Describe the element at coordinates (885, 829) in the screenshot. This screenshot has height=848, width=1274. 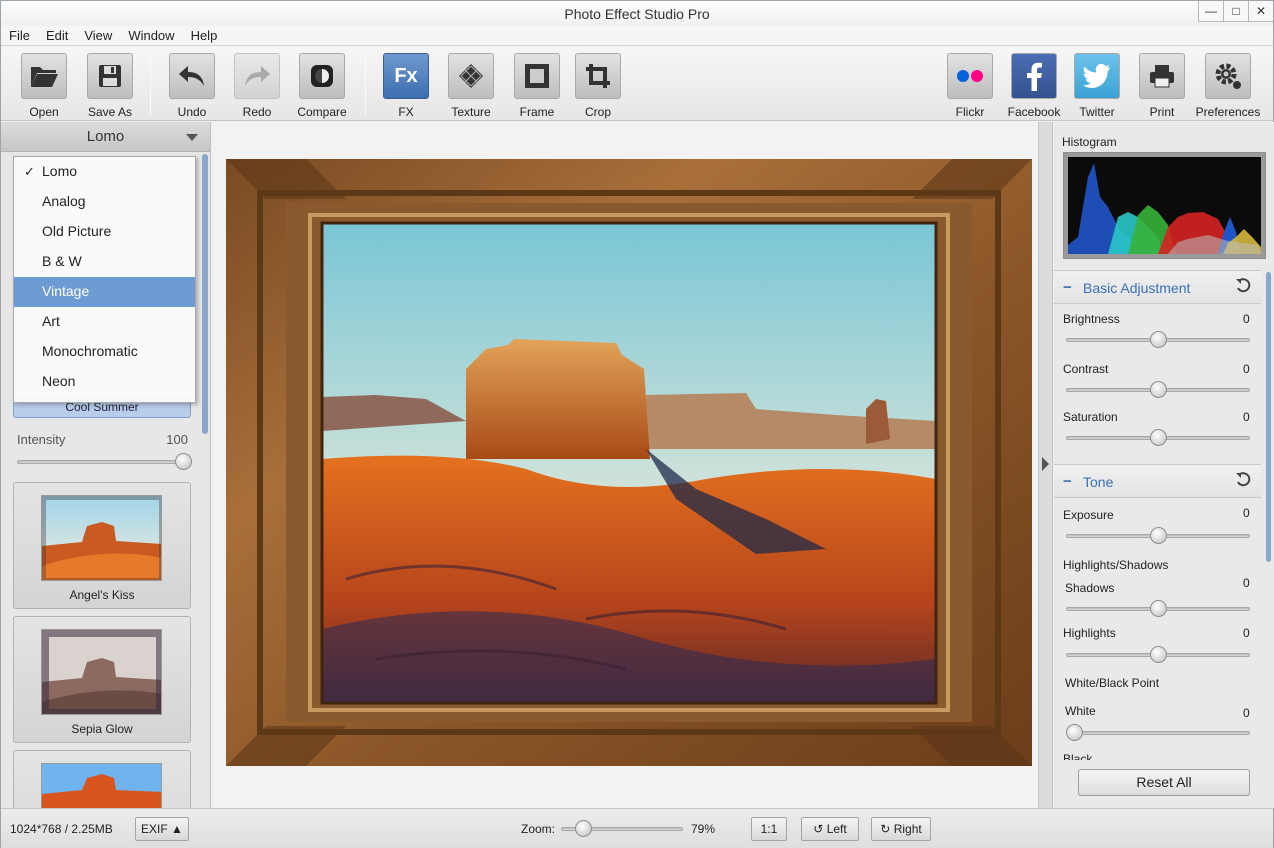
I see `rotate-right-icon: ↻` at that location.